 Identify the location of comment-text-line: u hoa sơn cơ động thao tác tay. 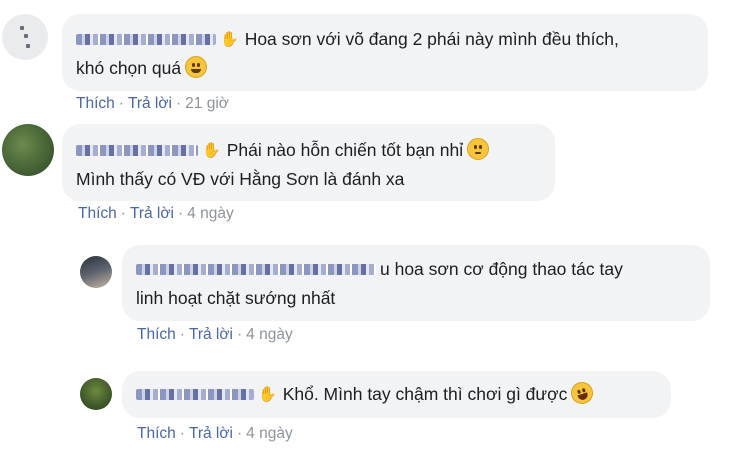
(379, 269).